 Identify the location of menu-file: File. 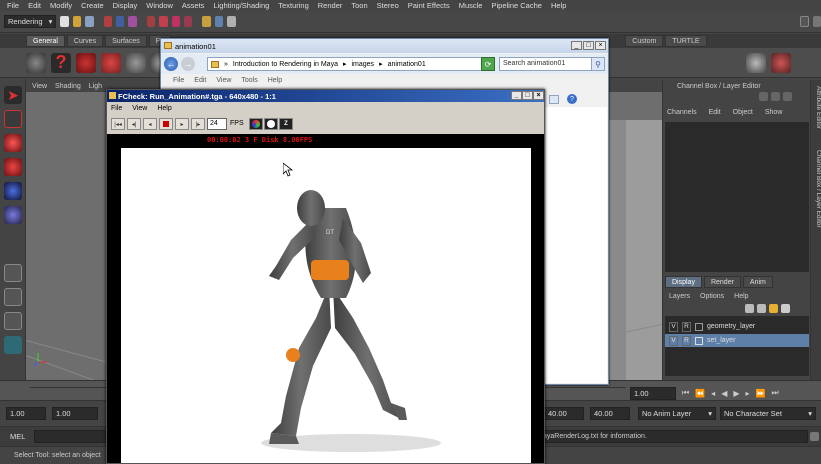
(13, 5).